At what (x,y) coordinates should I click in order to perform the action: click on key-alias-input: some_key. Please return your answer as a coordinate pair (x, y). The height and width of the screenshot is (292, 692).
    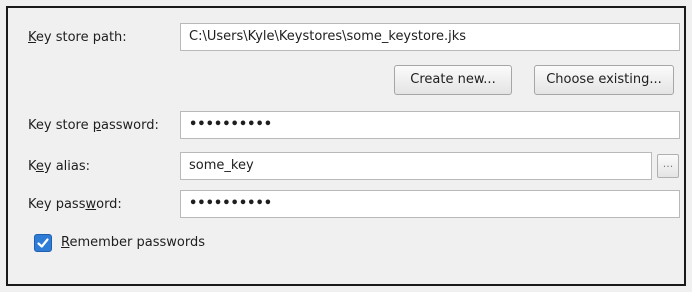
    Looking at the image, I should click on (416, 166).